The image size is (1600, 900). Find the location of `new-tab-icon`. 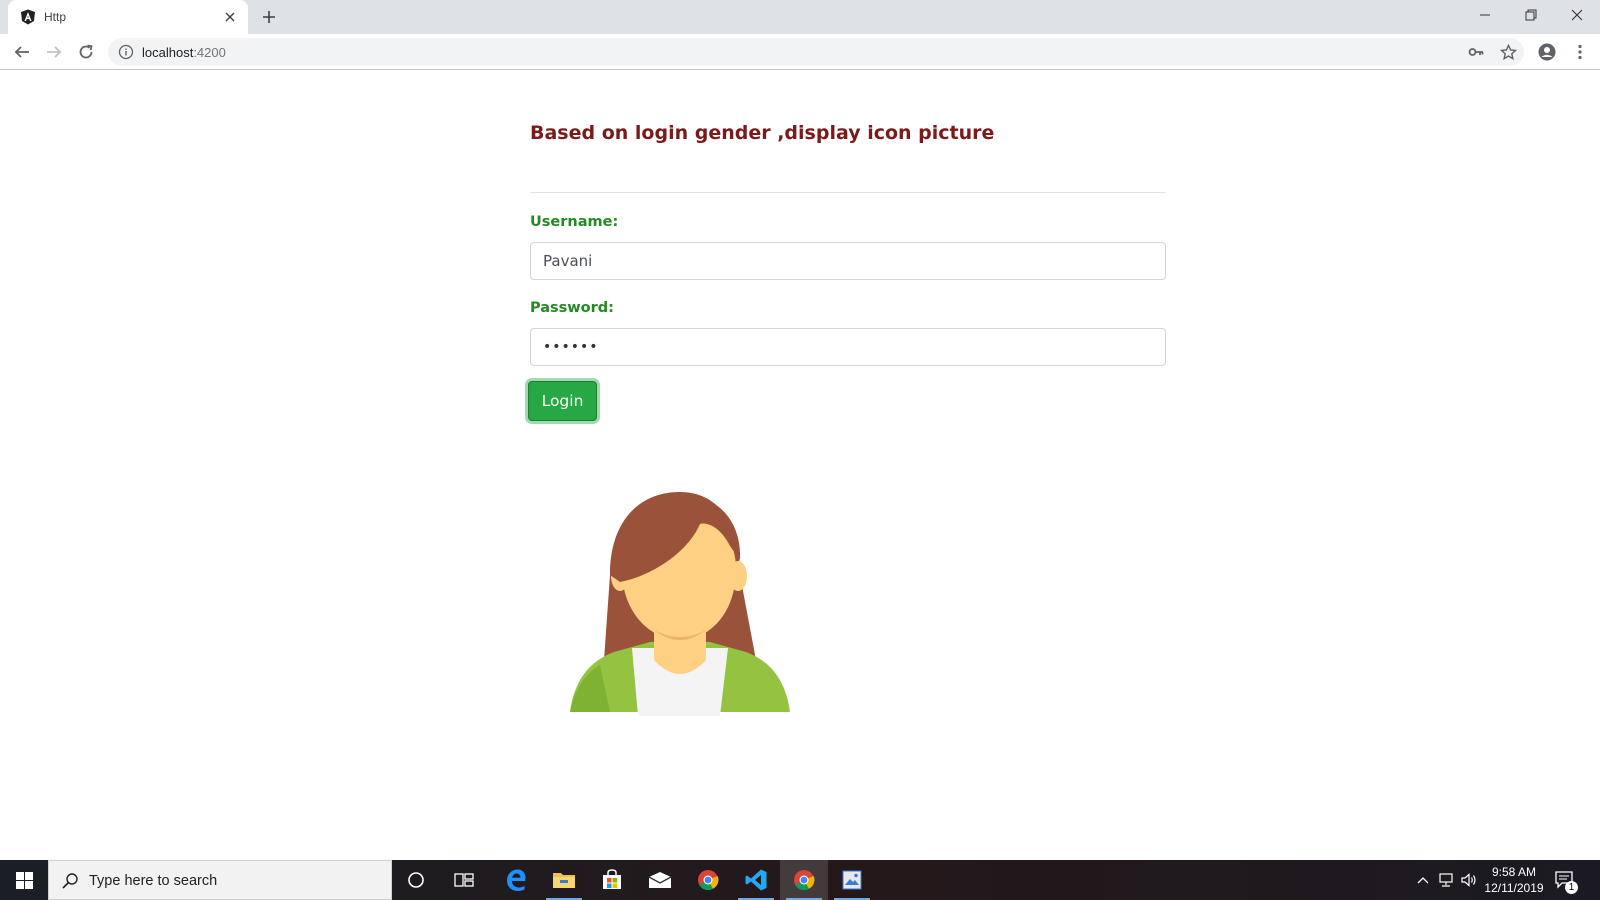

new-tab-icon is located at coordinates (269, 17).